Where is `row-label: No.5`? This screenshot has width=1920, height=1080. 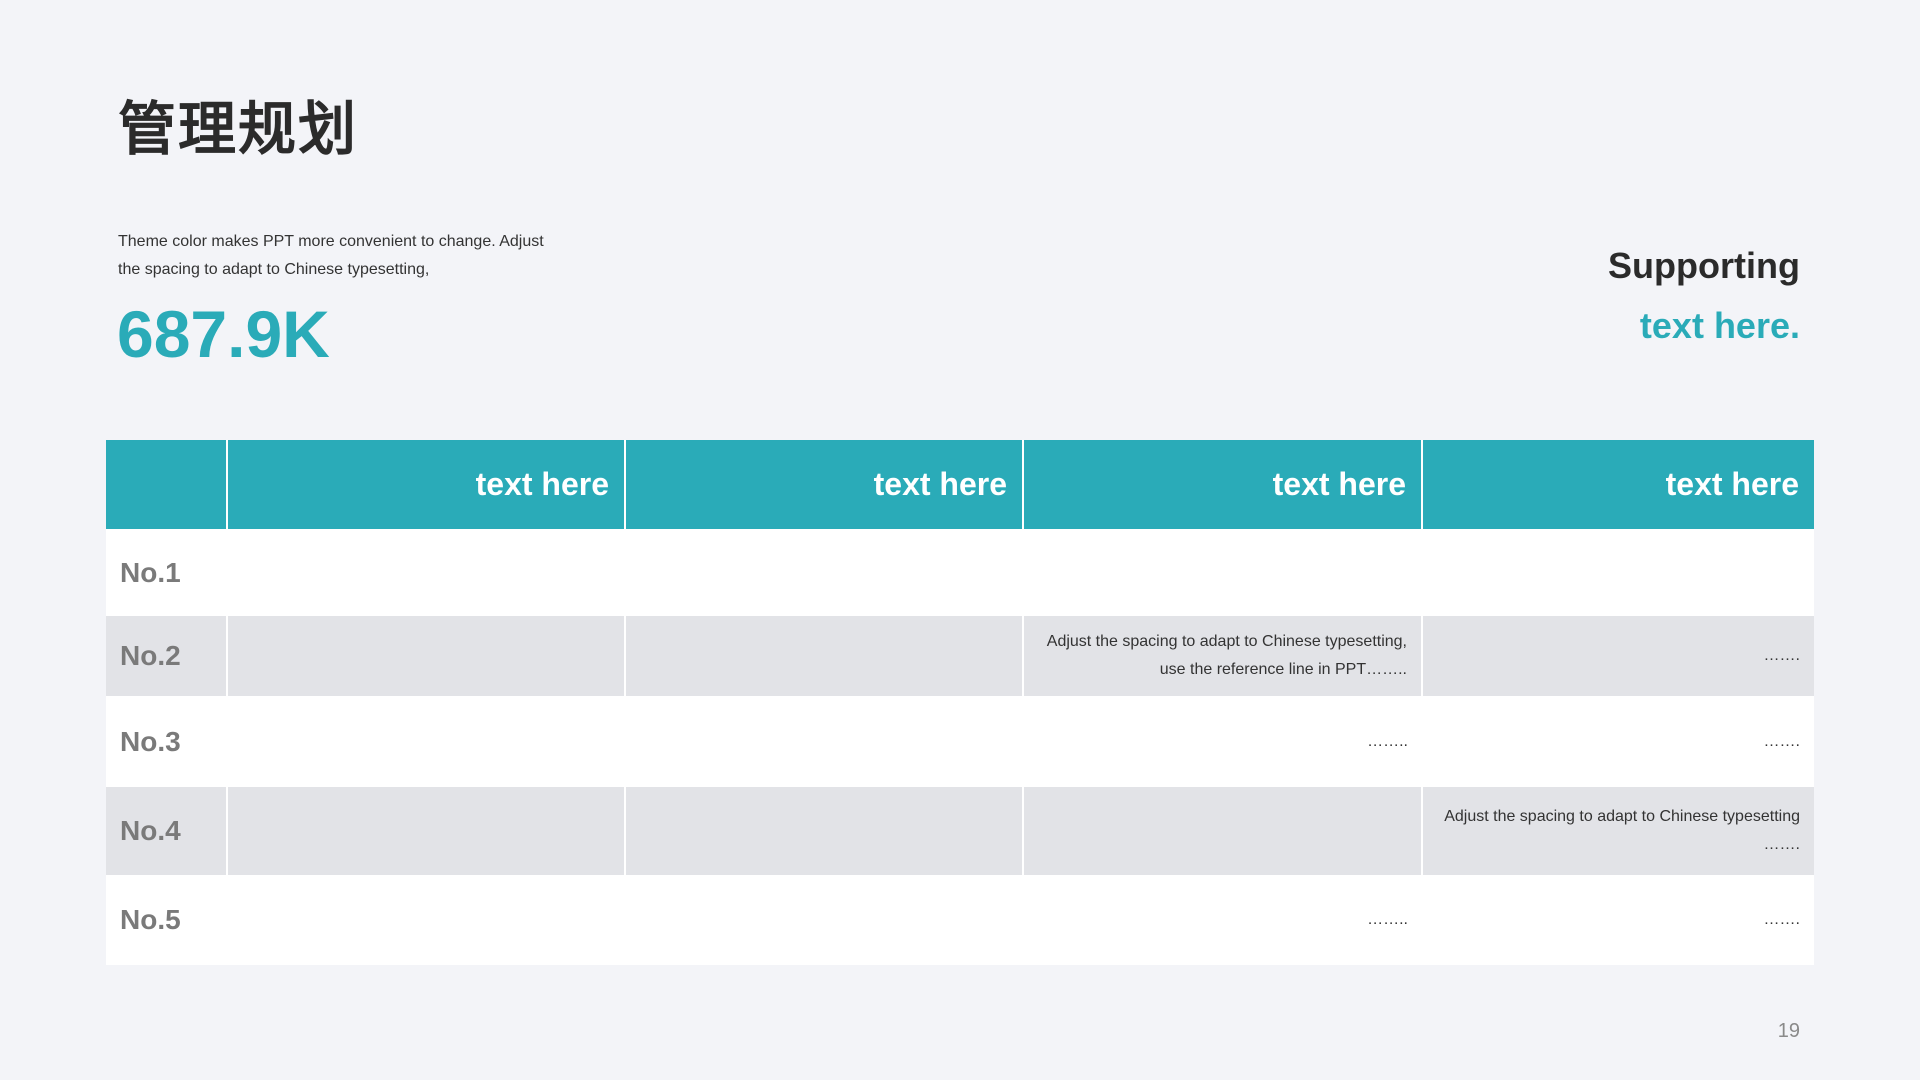 row-label: No.5 is located at coordinates (166, 920).